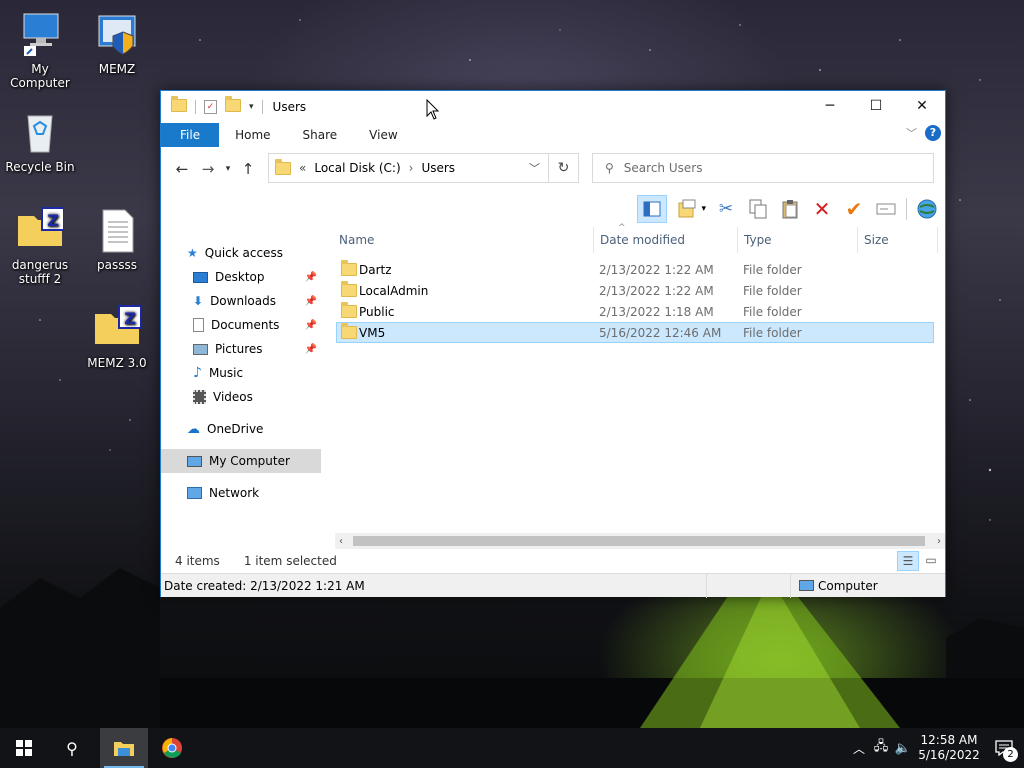 The image size is (1024, 768). I want to click on tab-home: Home, so click(252, 135).